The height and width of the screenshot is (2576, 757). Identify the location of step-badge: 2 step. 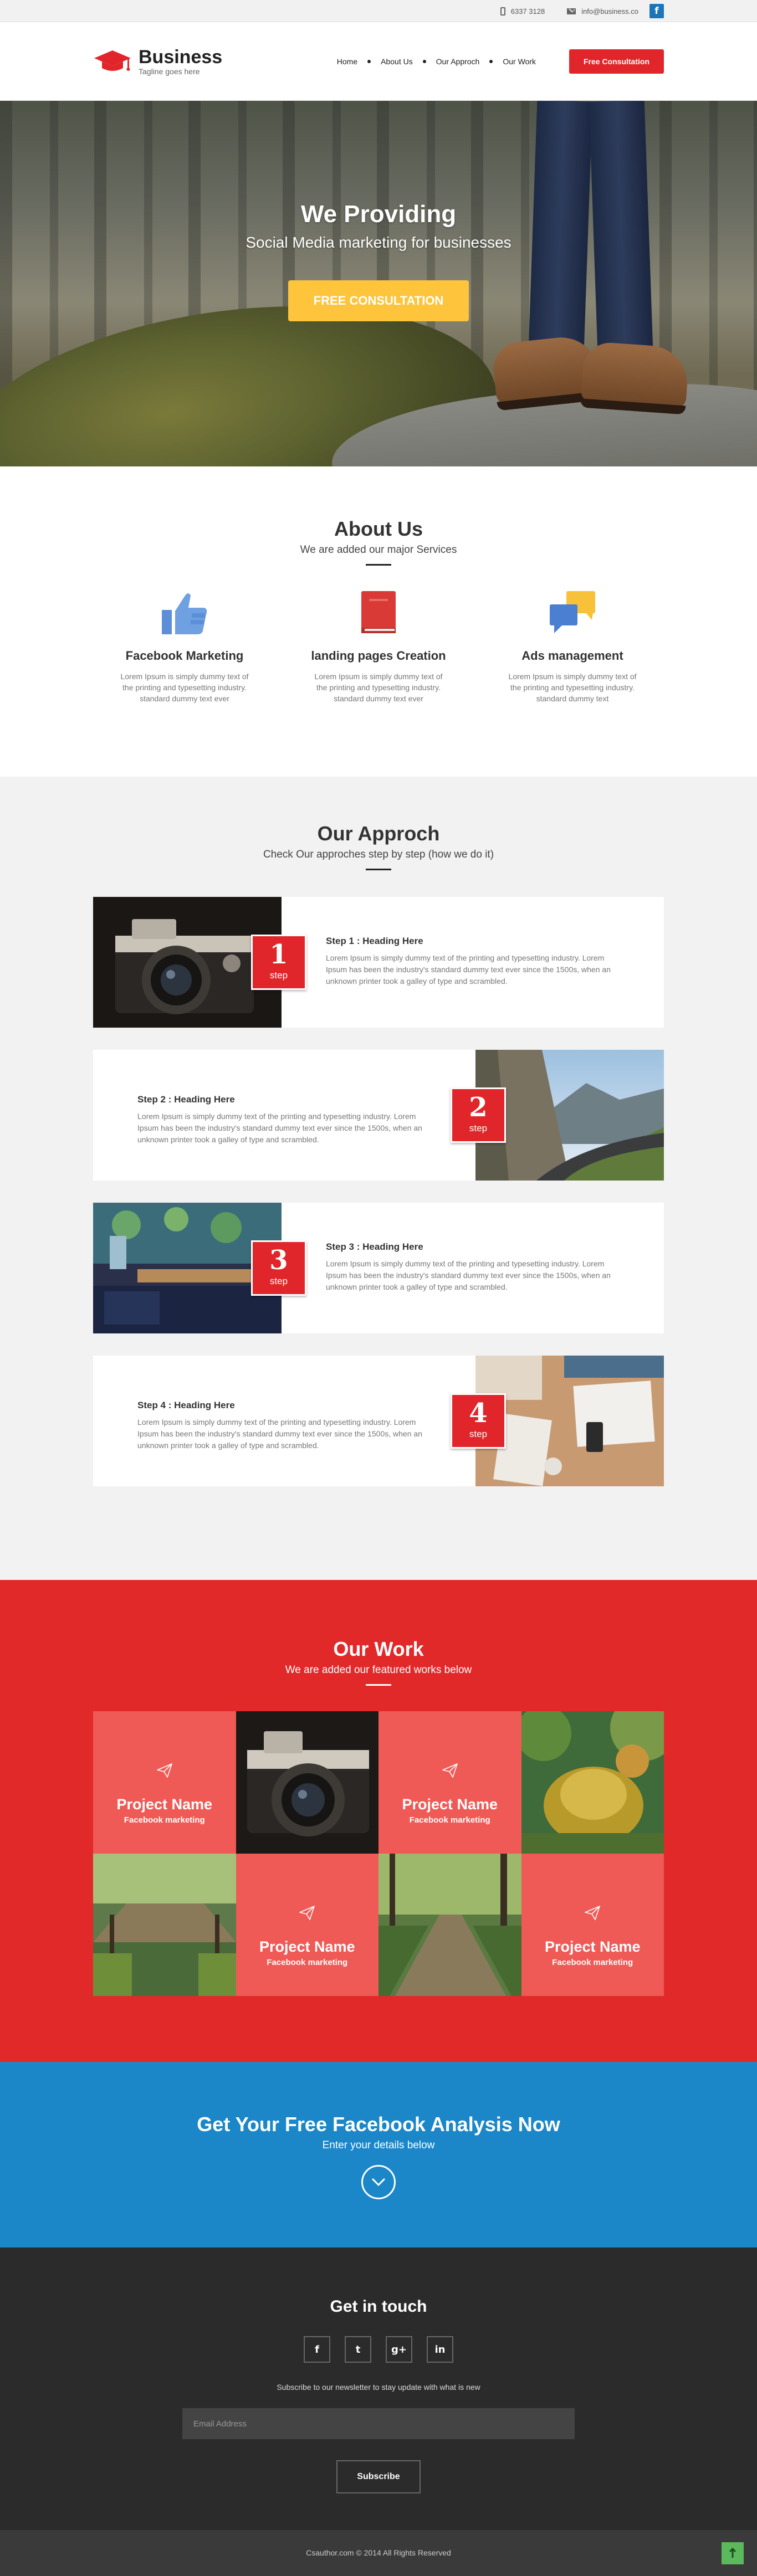
(479, 1115).